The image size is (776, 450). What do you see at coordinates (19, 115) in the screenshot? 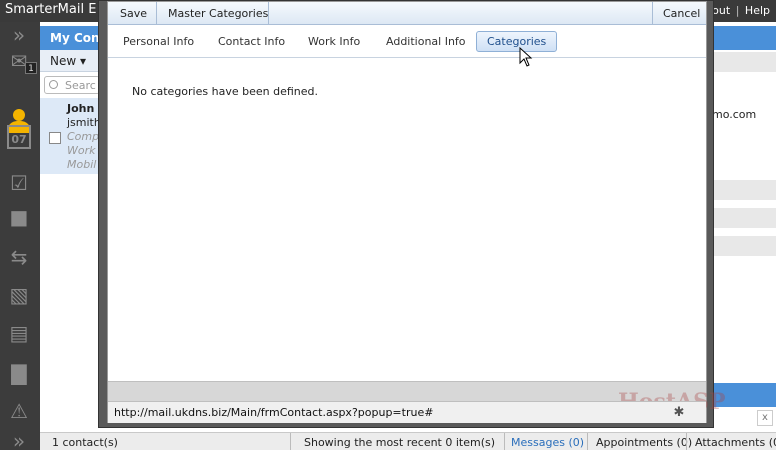
I see `contacts-icon-head` at bounding box center [19, 115].